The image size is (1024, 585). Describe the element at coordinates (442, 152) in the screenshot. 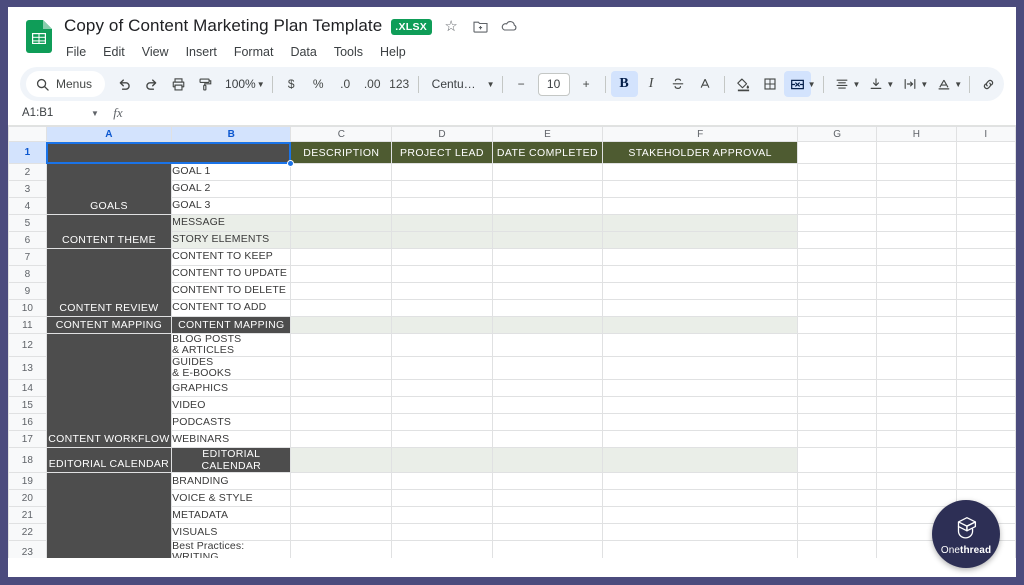

I see `header-cell-d1: PROJECT LEAD` at that location.